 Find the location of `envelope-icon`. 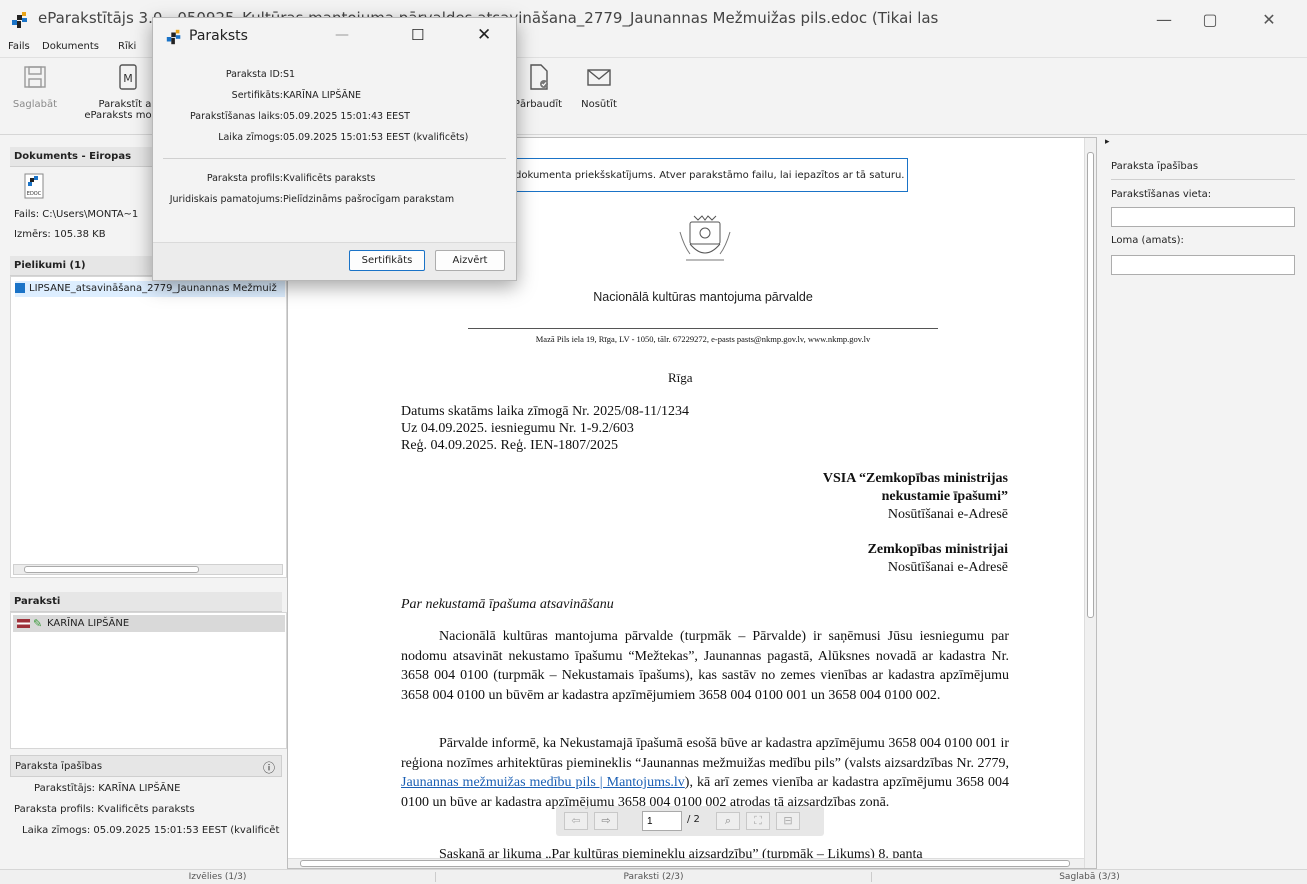

envelope-icon is located at coordinates (599, 77).